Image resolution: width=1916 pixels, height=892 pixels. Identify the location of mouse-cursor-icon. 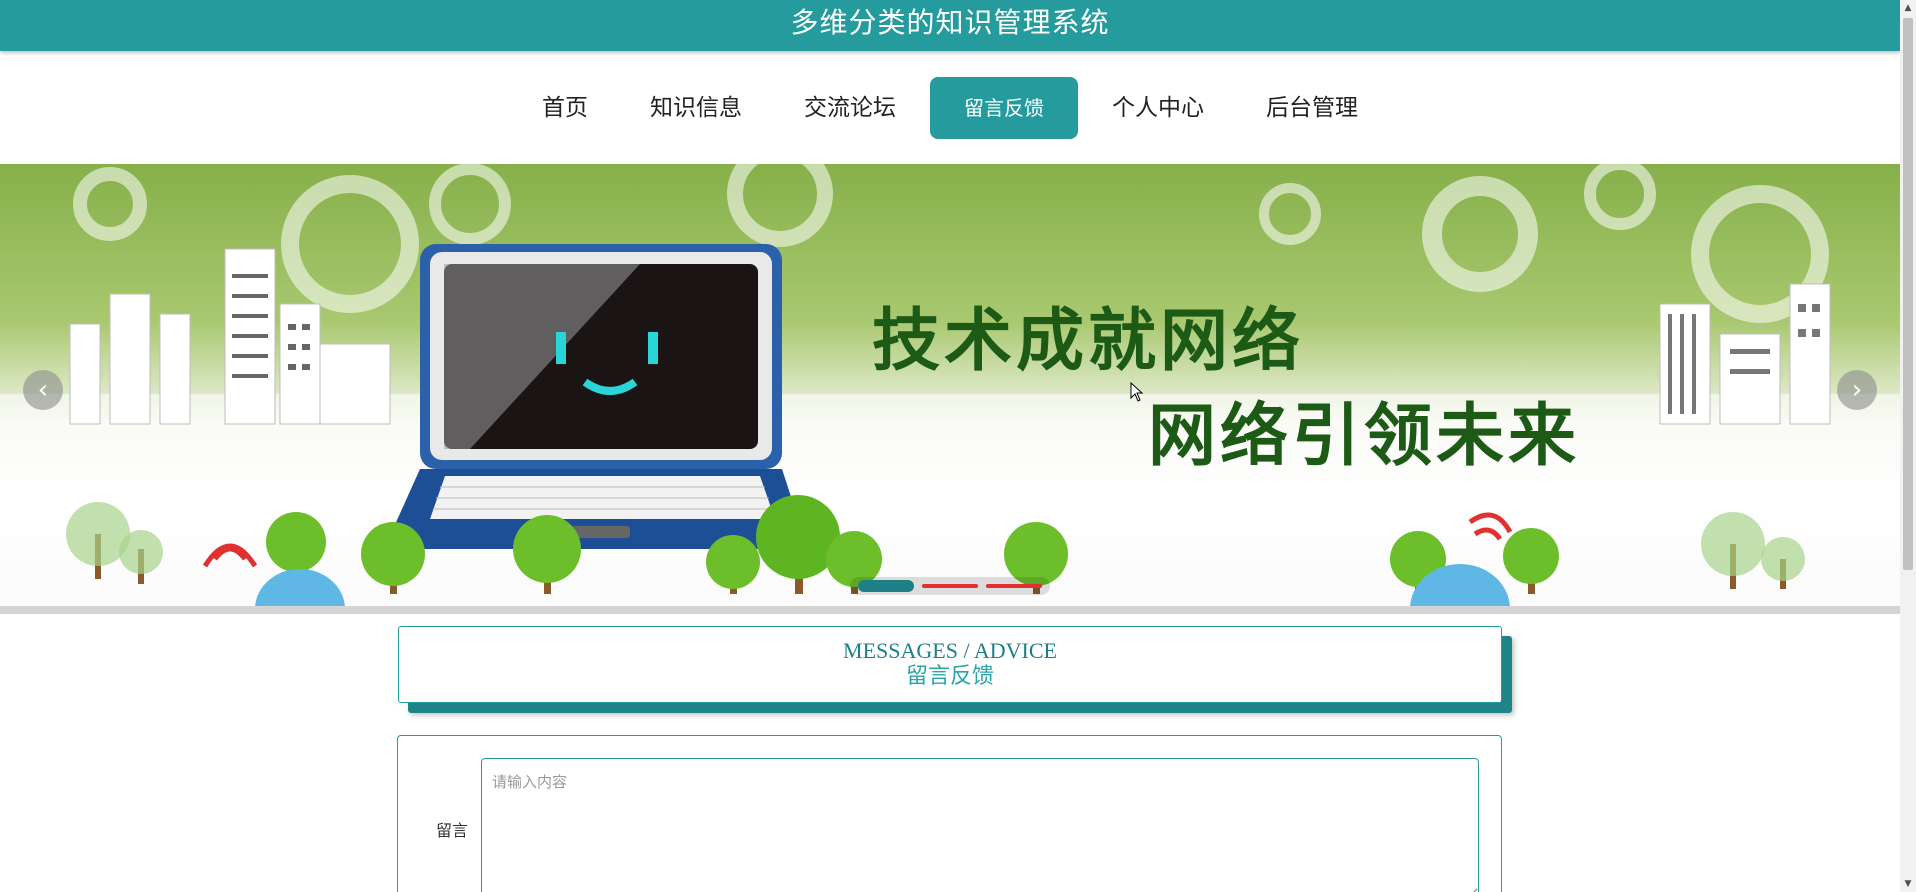
(1137, 392).